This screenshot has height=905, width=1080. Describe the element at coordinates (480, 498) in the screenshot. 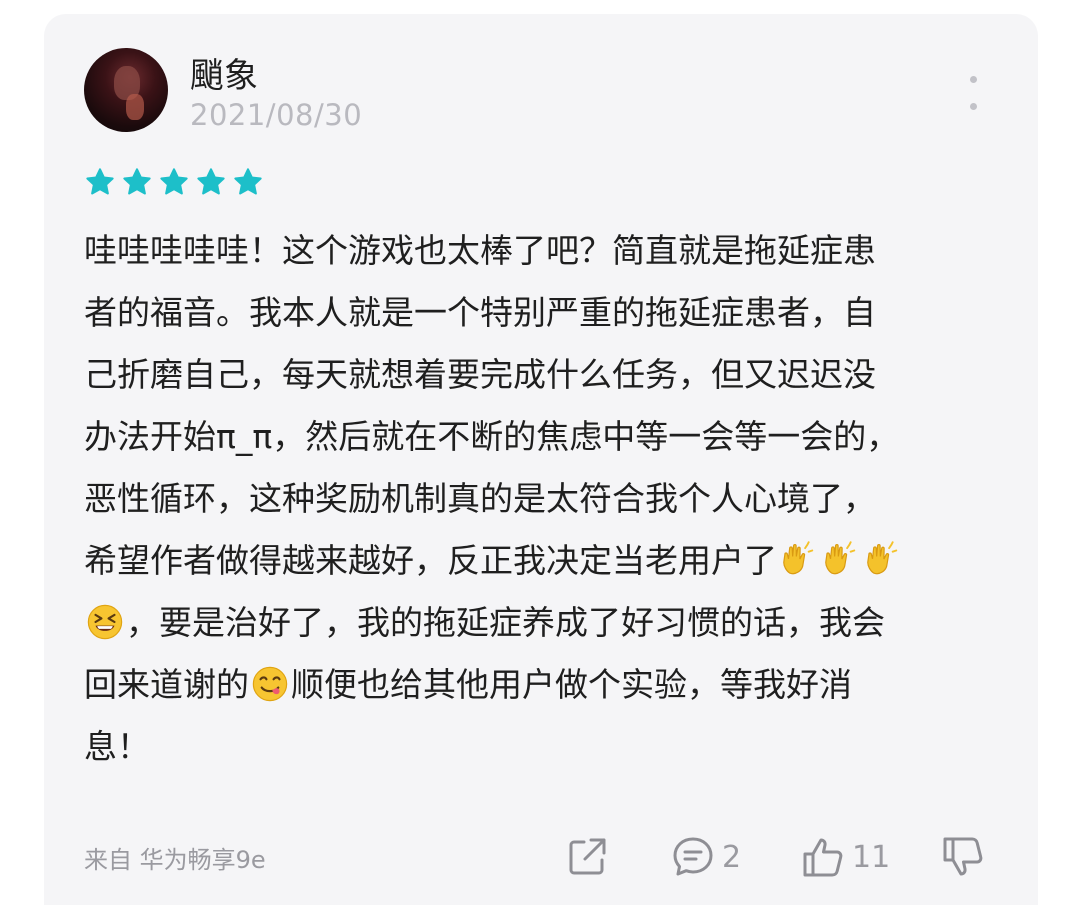

I see `review-line: 恶性循环，这种奖励机制真的是太符合我个人心境了，` at that location.